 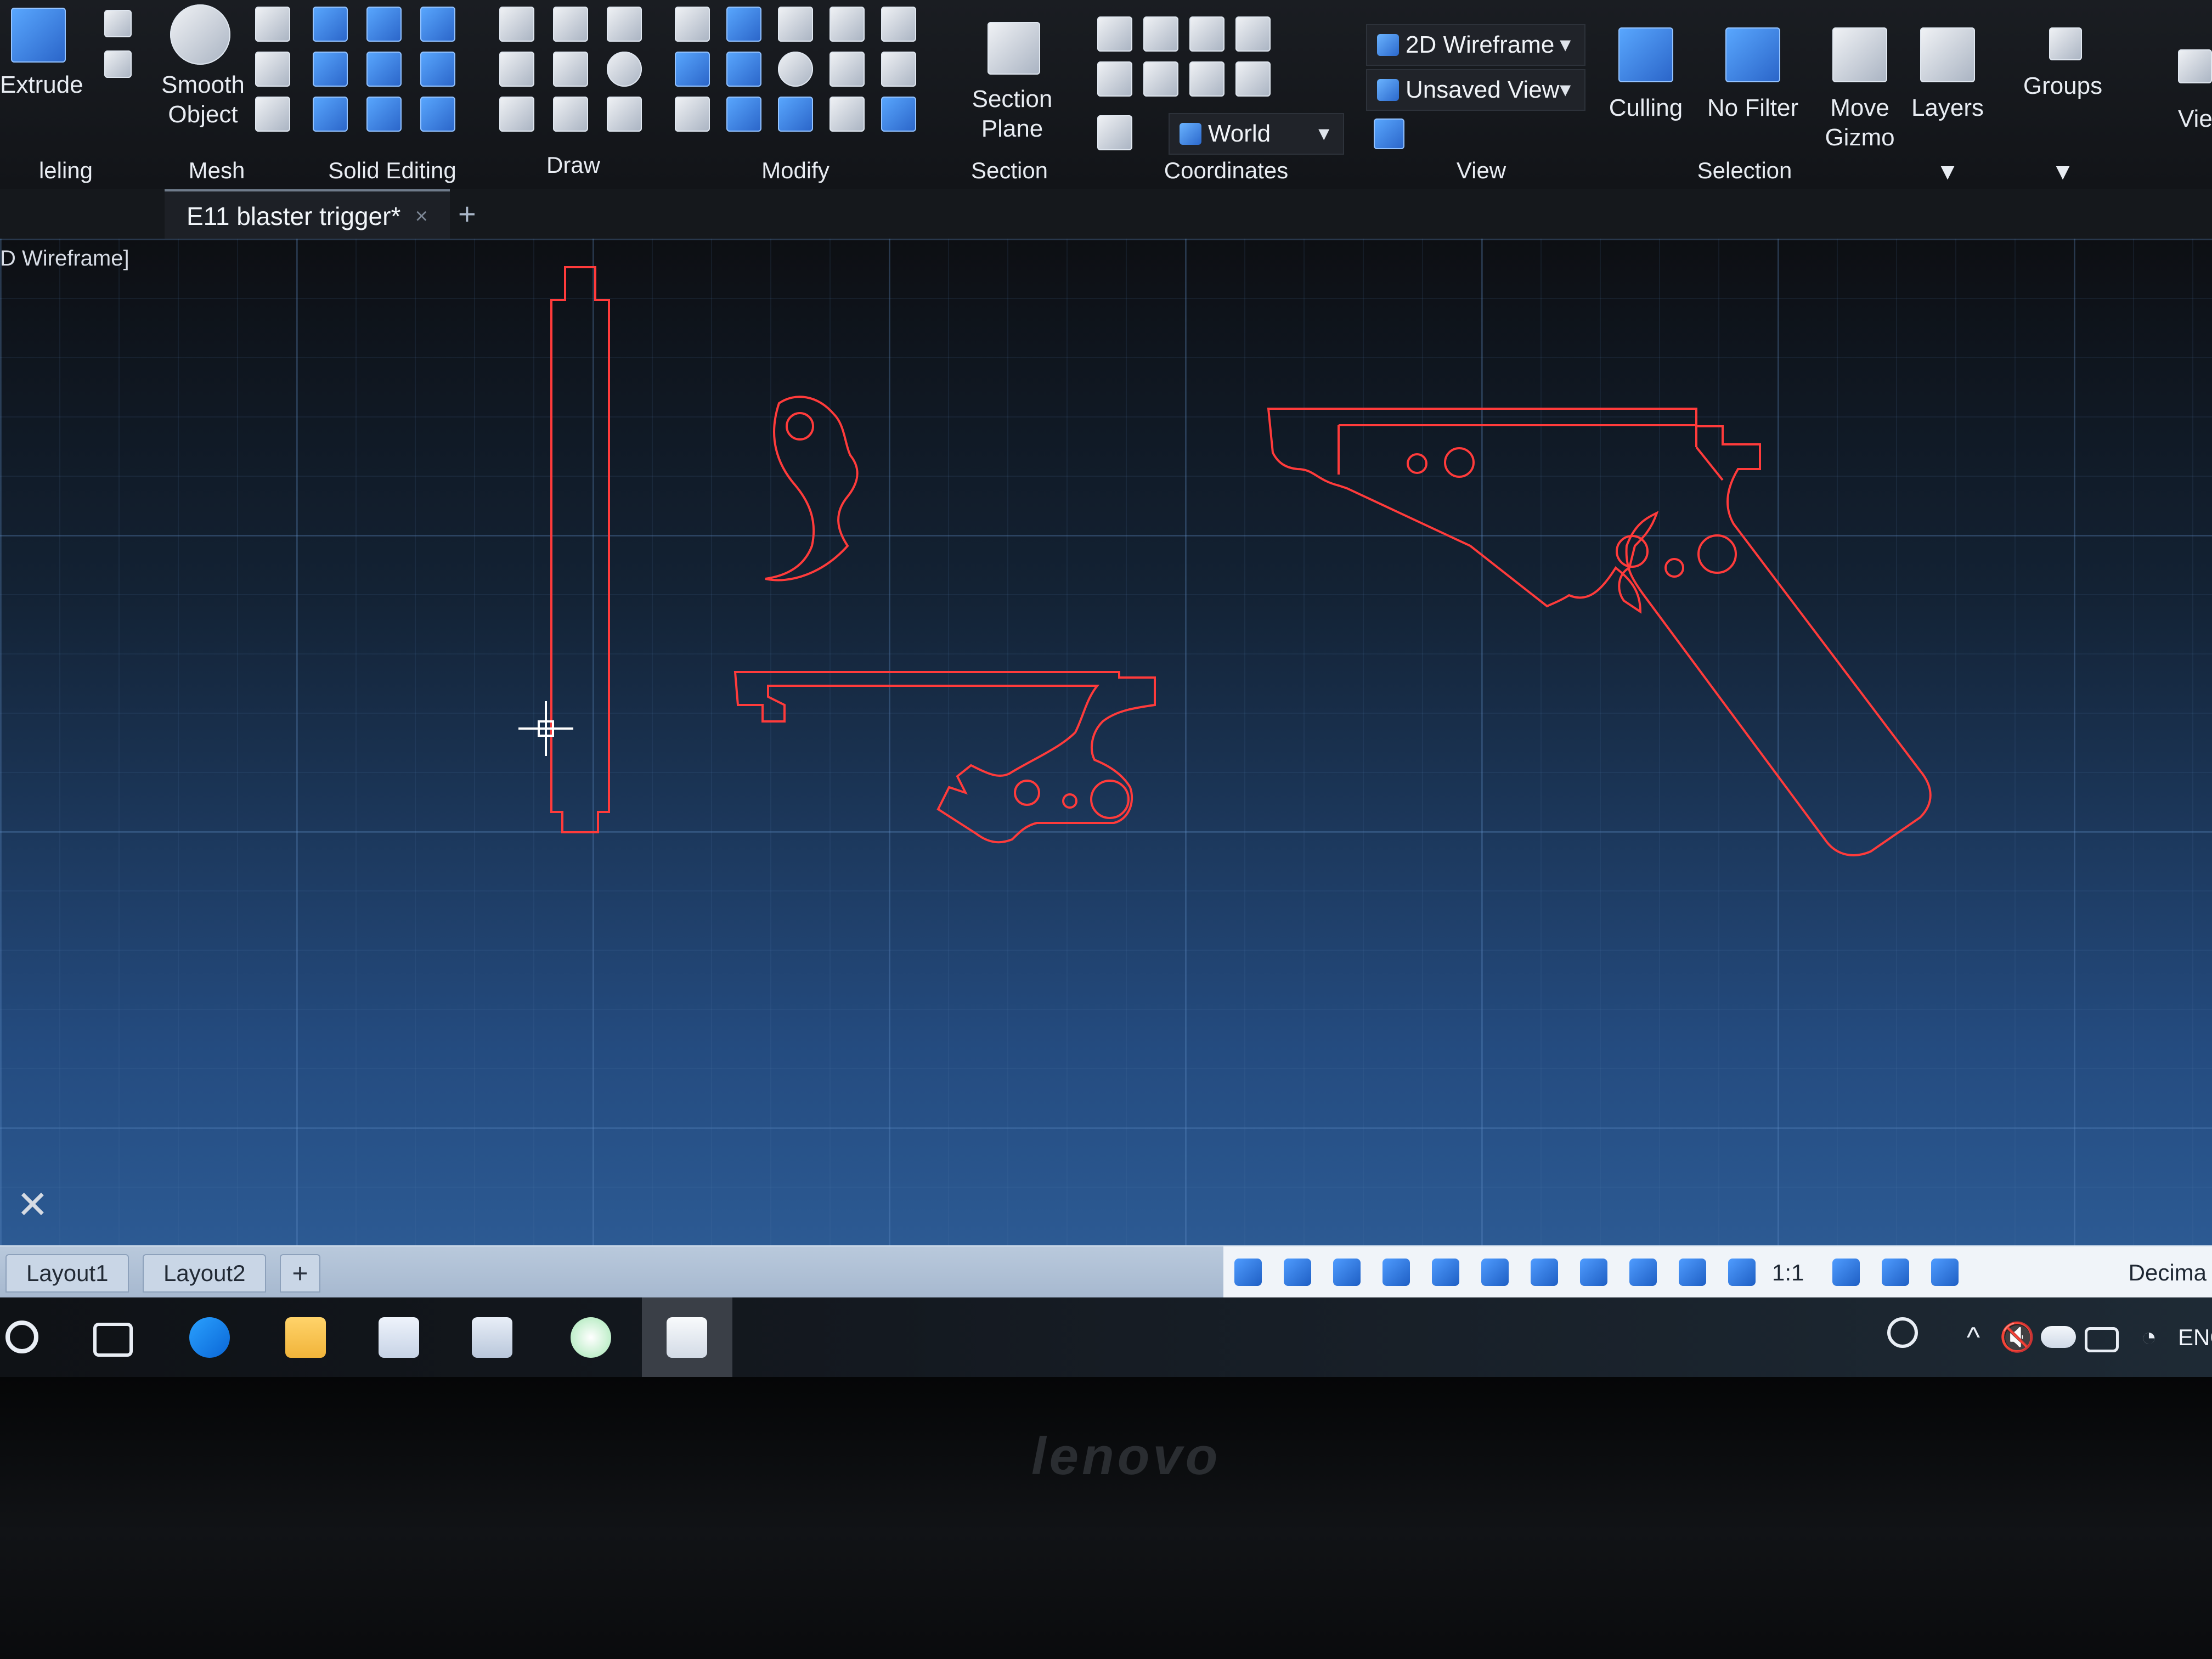 What do you see at coordinates (1744, 170) in the screenshot?
I see `panel-title-selection: Selection` at bounding box center [1744, 170].